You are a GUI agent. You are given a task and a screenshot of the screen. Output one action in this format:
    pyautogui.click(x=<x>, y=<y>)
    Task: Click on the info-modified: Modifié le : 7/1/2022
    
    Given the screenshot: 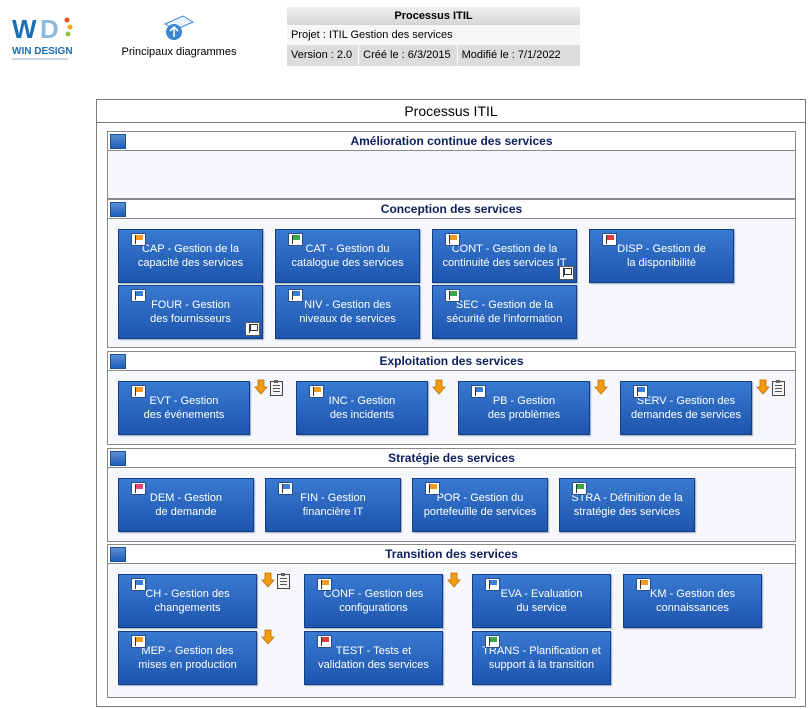 What is the action you would take?
    pyautogui.click(x=511, y=55)
    